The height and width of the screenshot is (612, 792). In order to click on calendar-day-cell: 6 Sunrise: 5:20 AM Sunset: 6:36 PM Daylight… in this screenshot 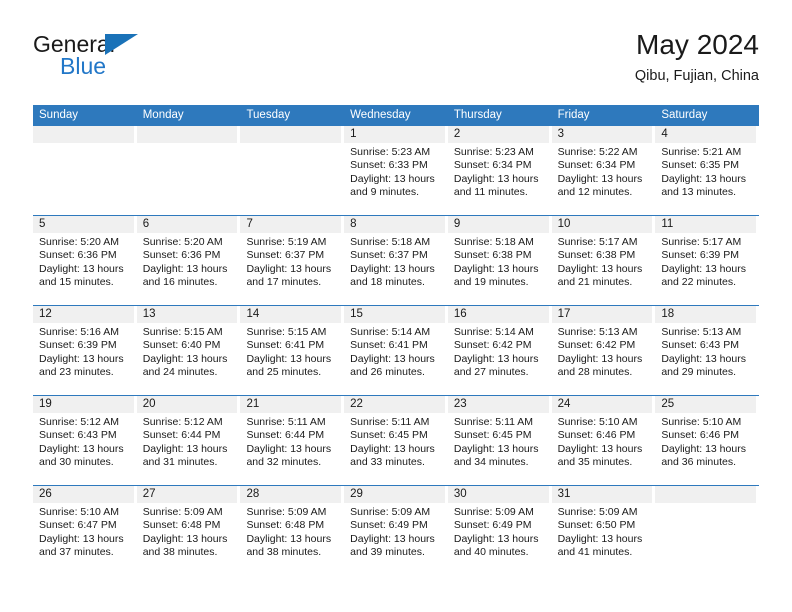, I will do `click(188, 260)`.